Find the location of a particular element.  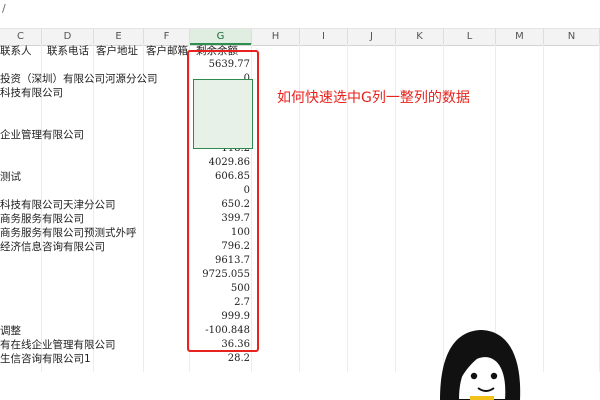

cell-company: 企业管理有限公司 is located at coordinates (42, 135).